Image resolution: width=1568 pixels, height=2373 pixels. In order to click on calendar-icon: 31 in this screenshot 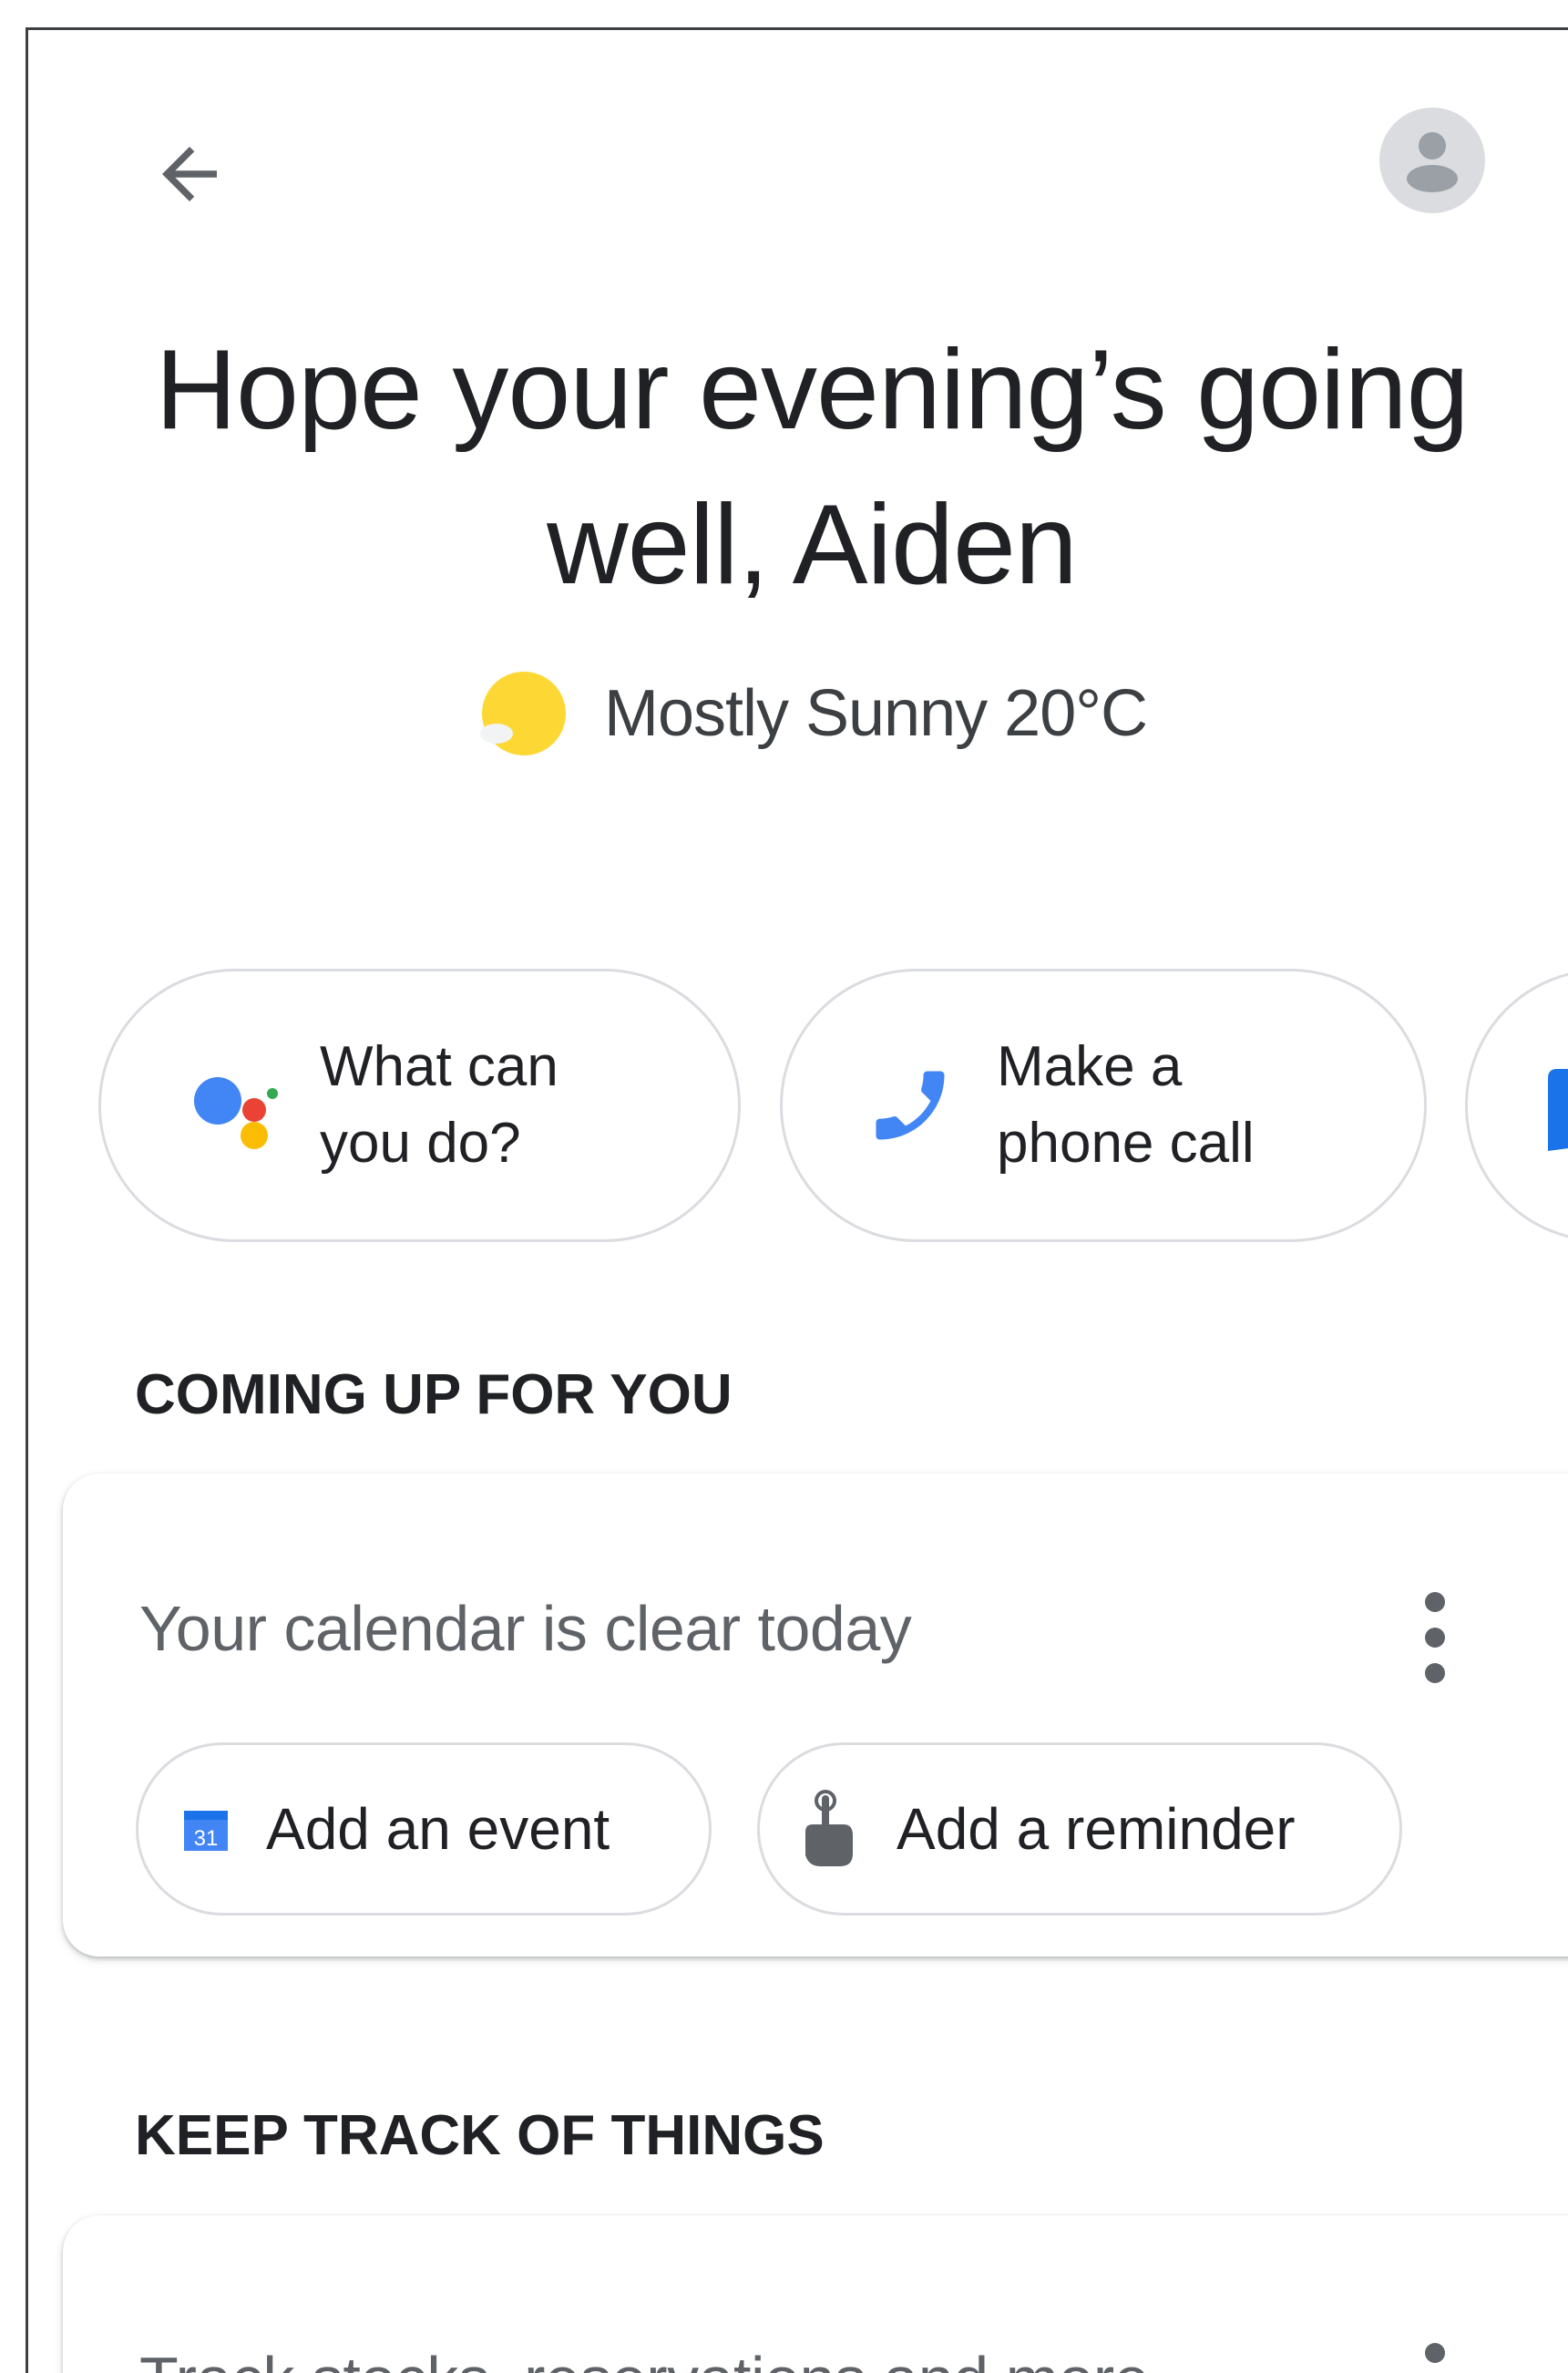, I will do `click(206, 1831)`.